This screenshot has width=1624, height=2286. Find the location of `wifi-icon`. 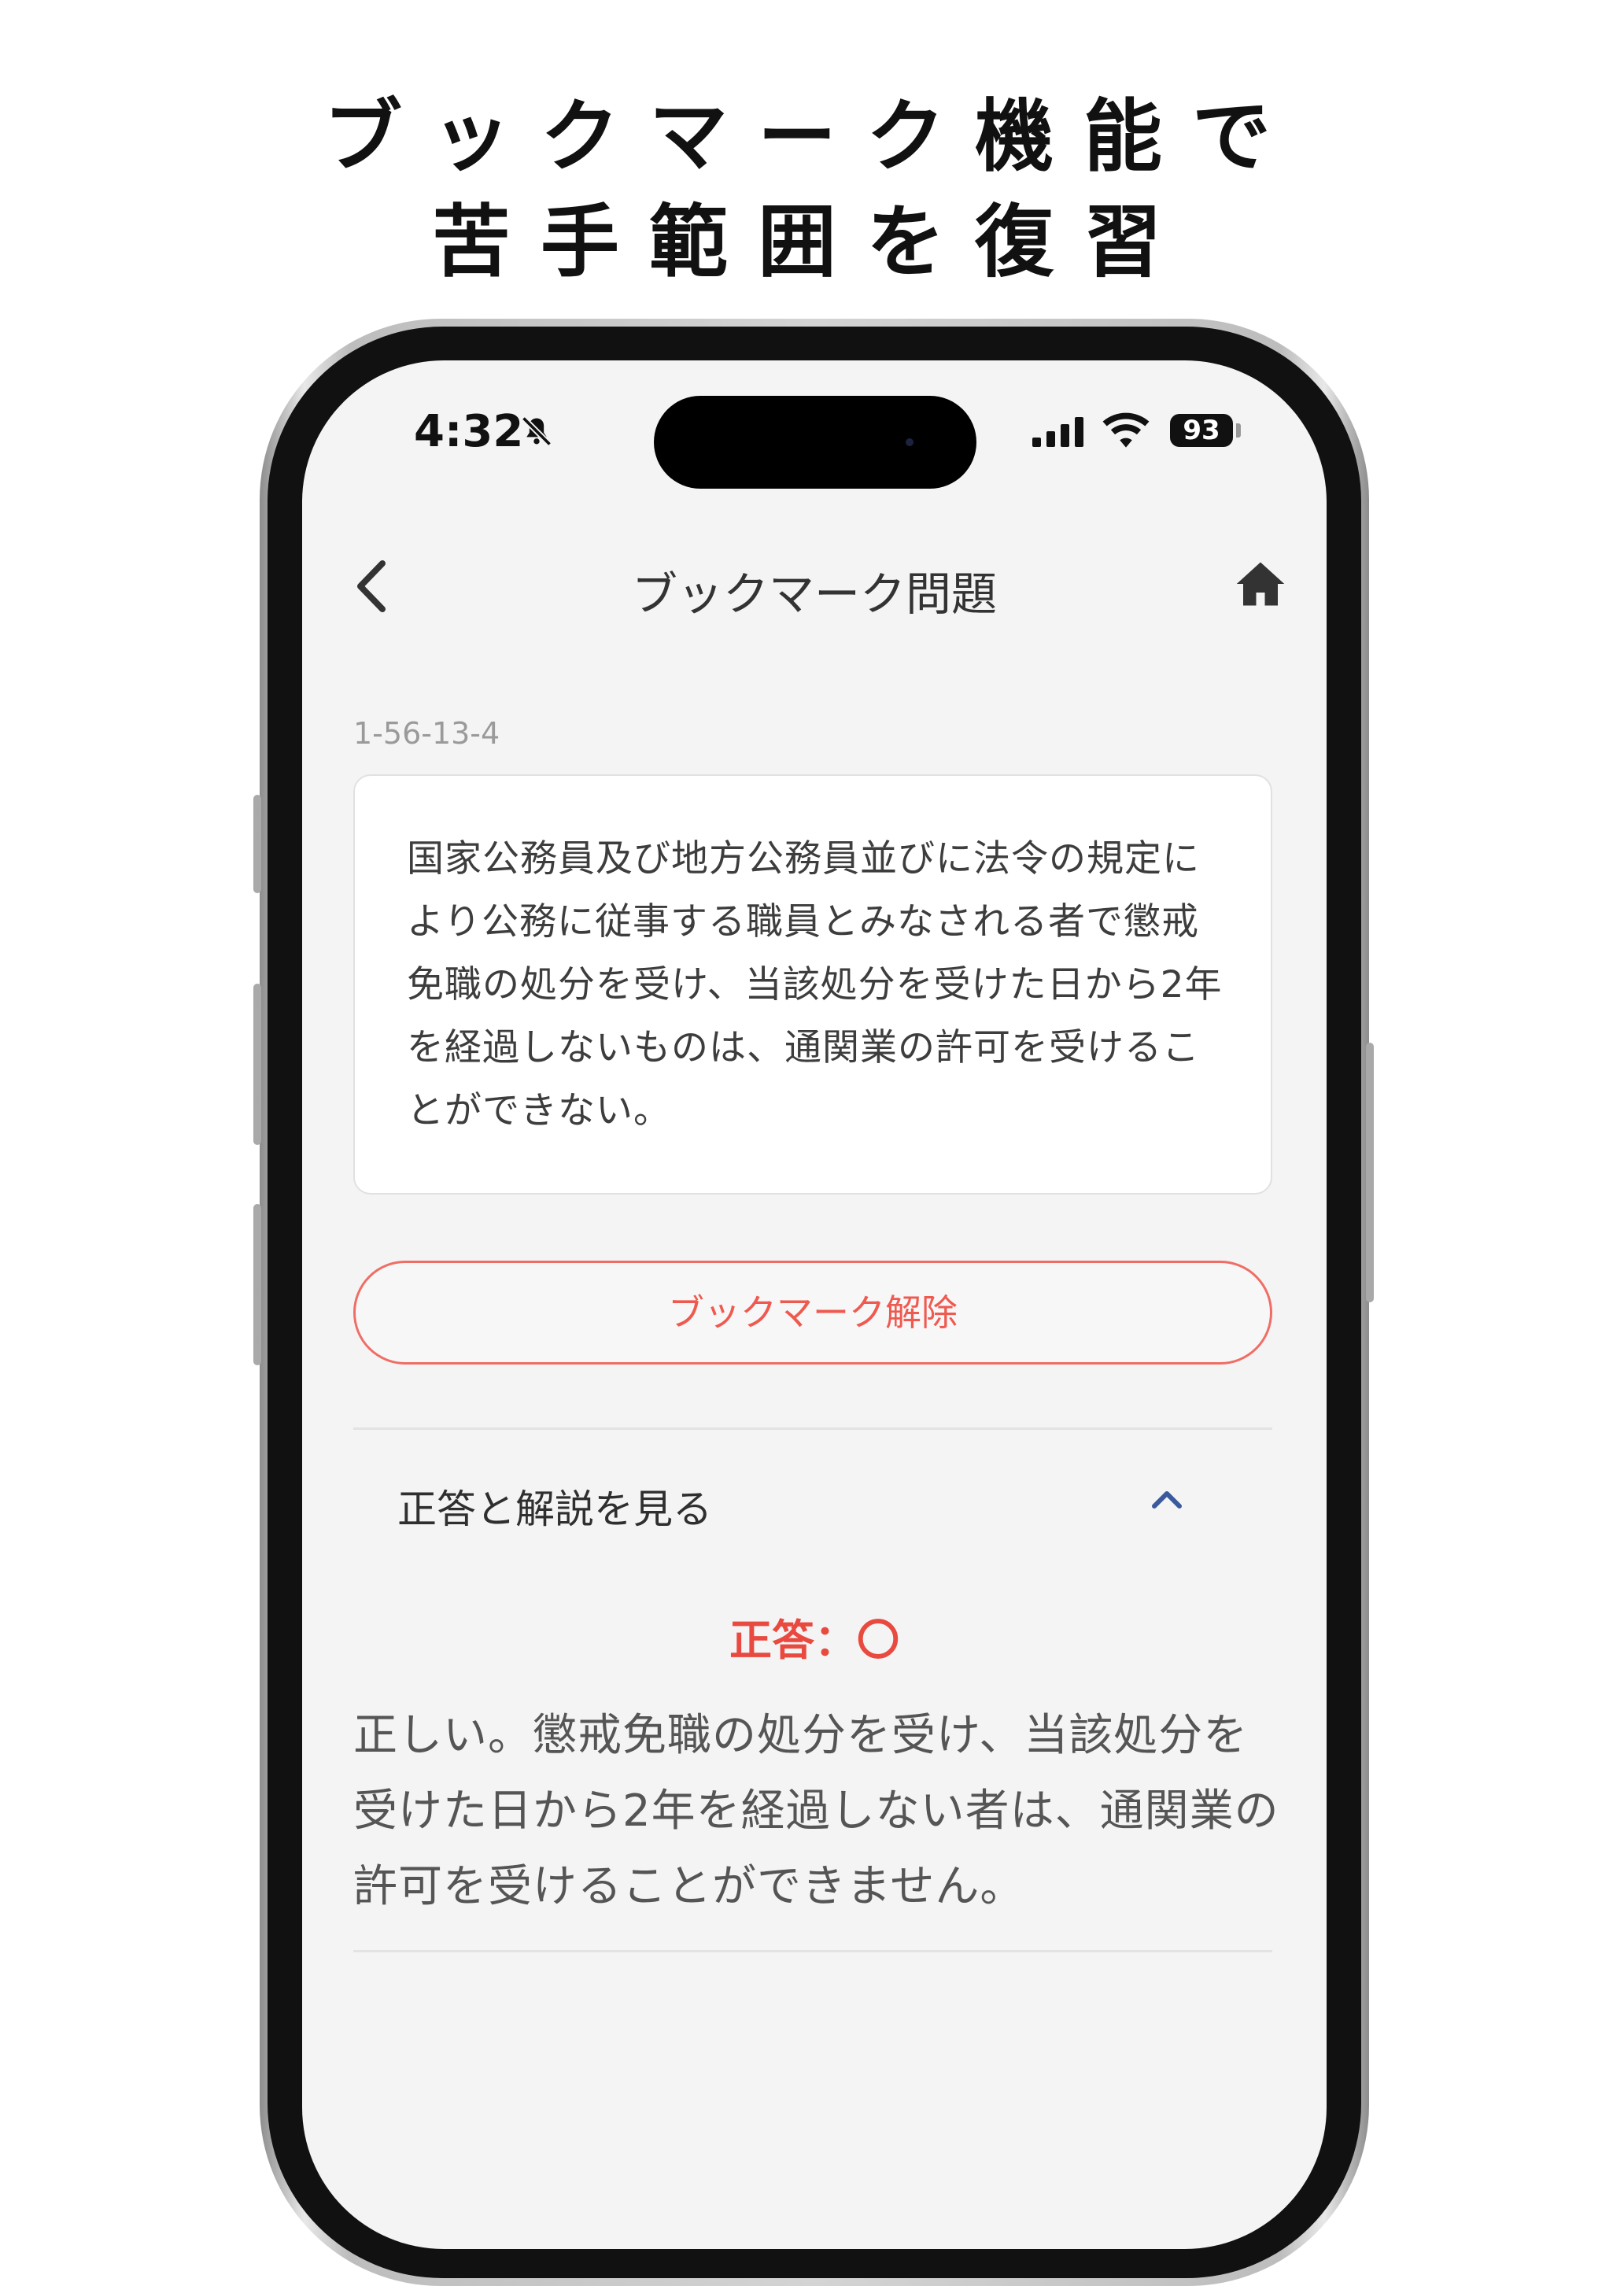

wifi-icon is located at coordinates (1126, 430).